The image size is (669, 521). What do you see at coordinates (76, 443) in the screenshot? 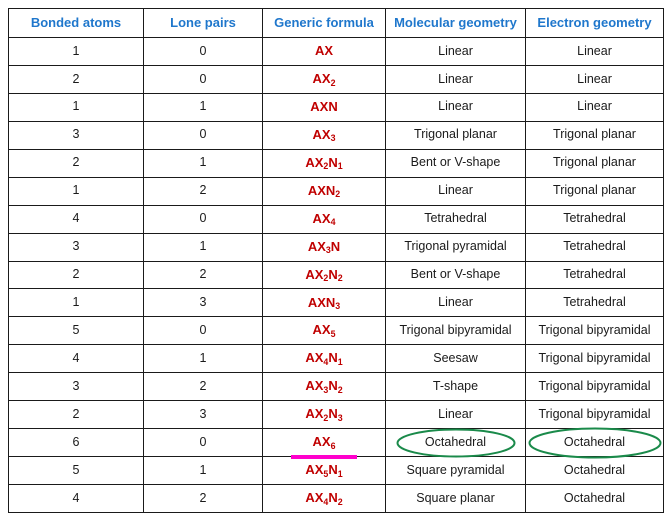
I see `cell-bonded-atoms: 6` at bounding box center [76, 443].